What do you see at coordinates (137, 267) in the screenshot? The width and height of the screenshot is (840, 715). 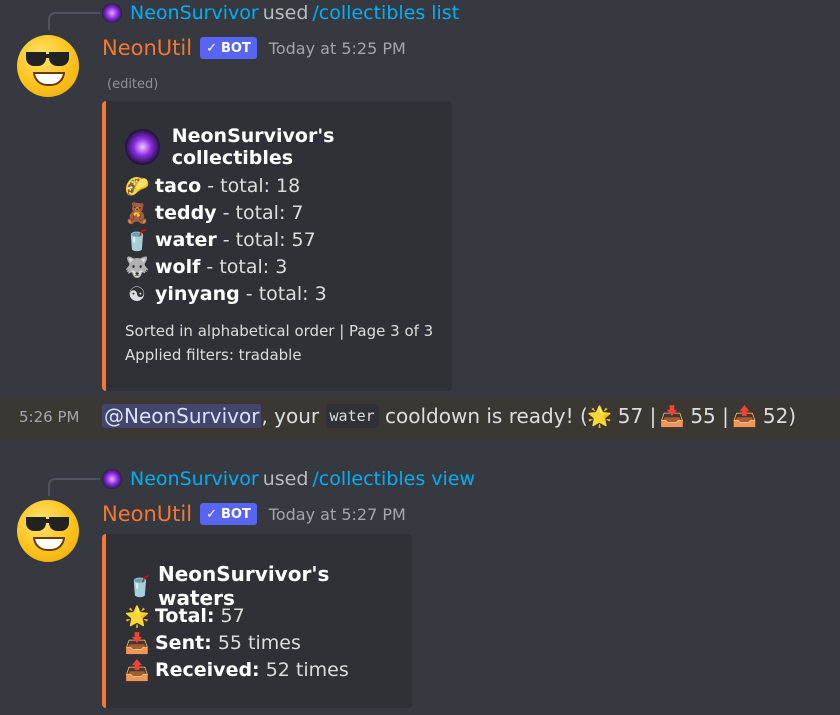 I see `wolf-emoji-icon: 🐺` at bounding box center [137, 267].